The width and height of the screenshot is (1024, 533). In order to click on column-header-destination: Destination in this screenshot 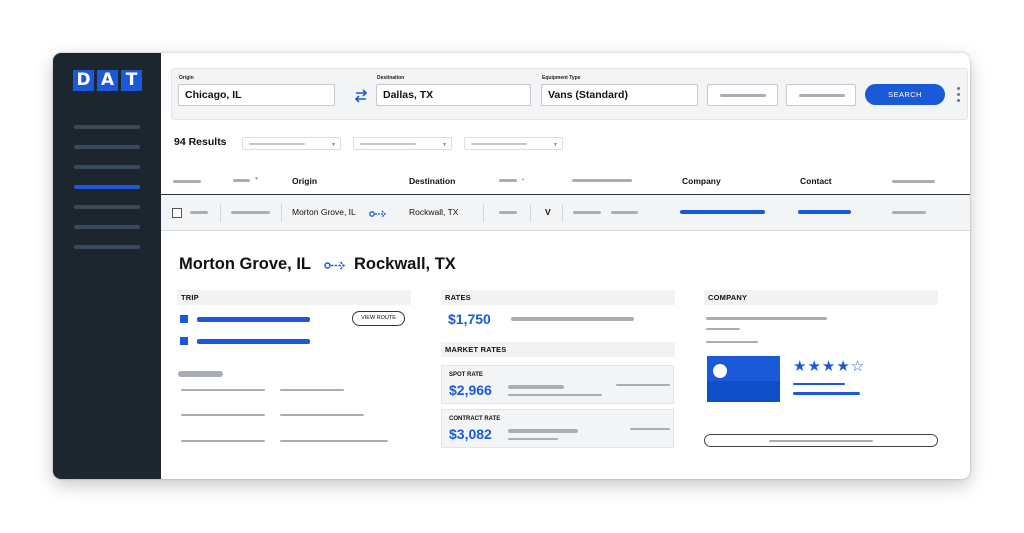, I will do `click(432, 181)`.